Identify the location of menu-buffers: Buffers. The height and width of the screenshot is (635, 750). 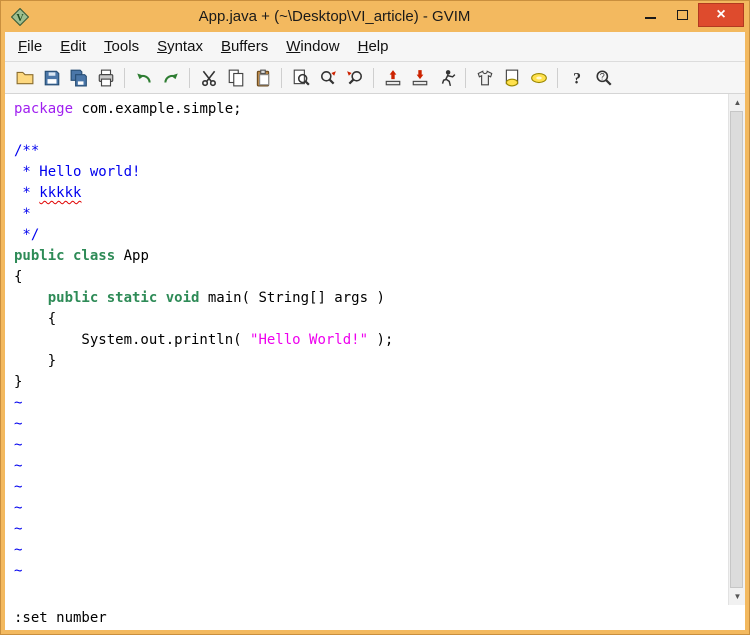
(244, 46).